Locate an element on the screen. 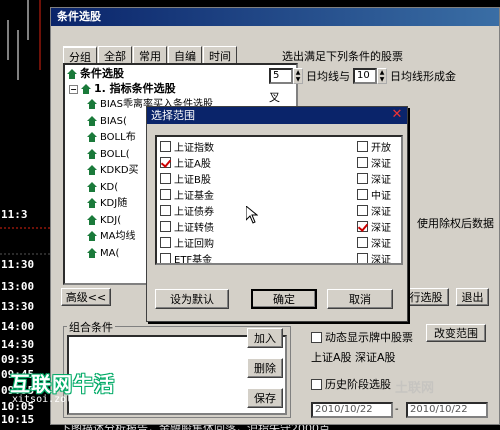 Image resolution: width=500 pixels, height=430 pixels. delete-button: 删除 is located at coordinates (265, 368).